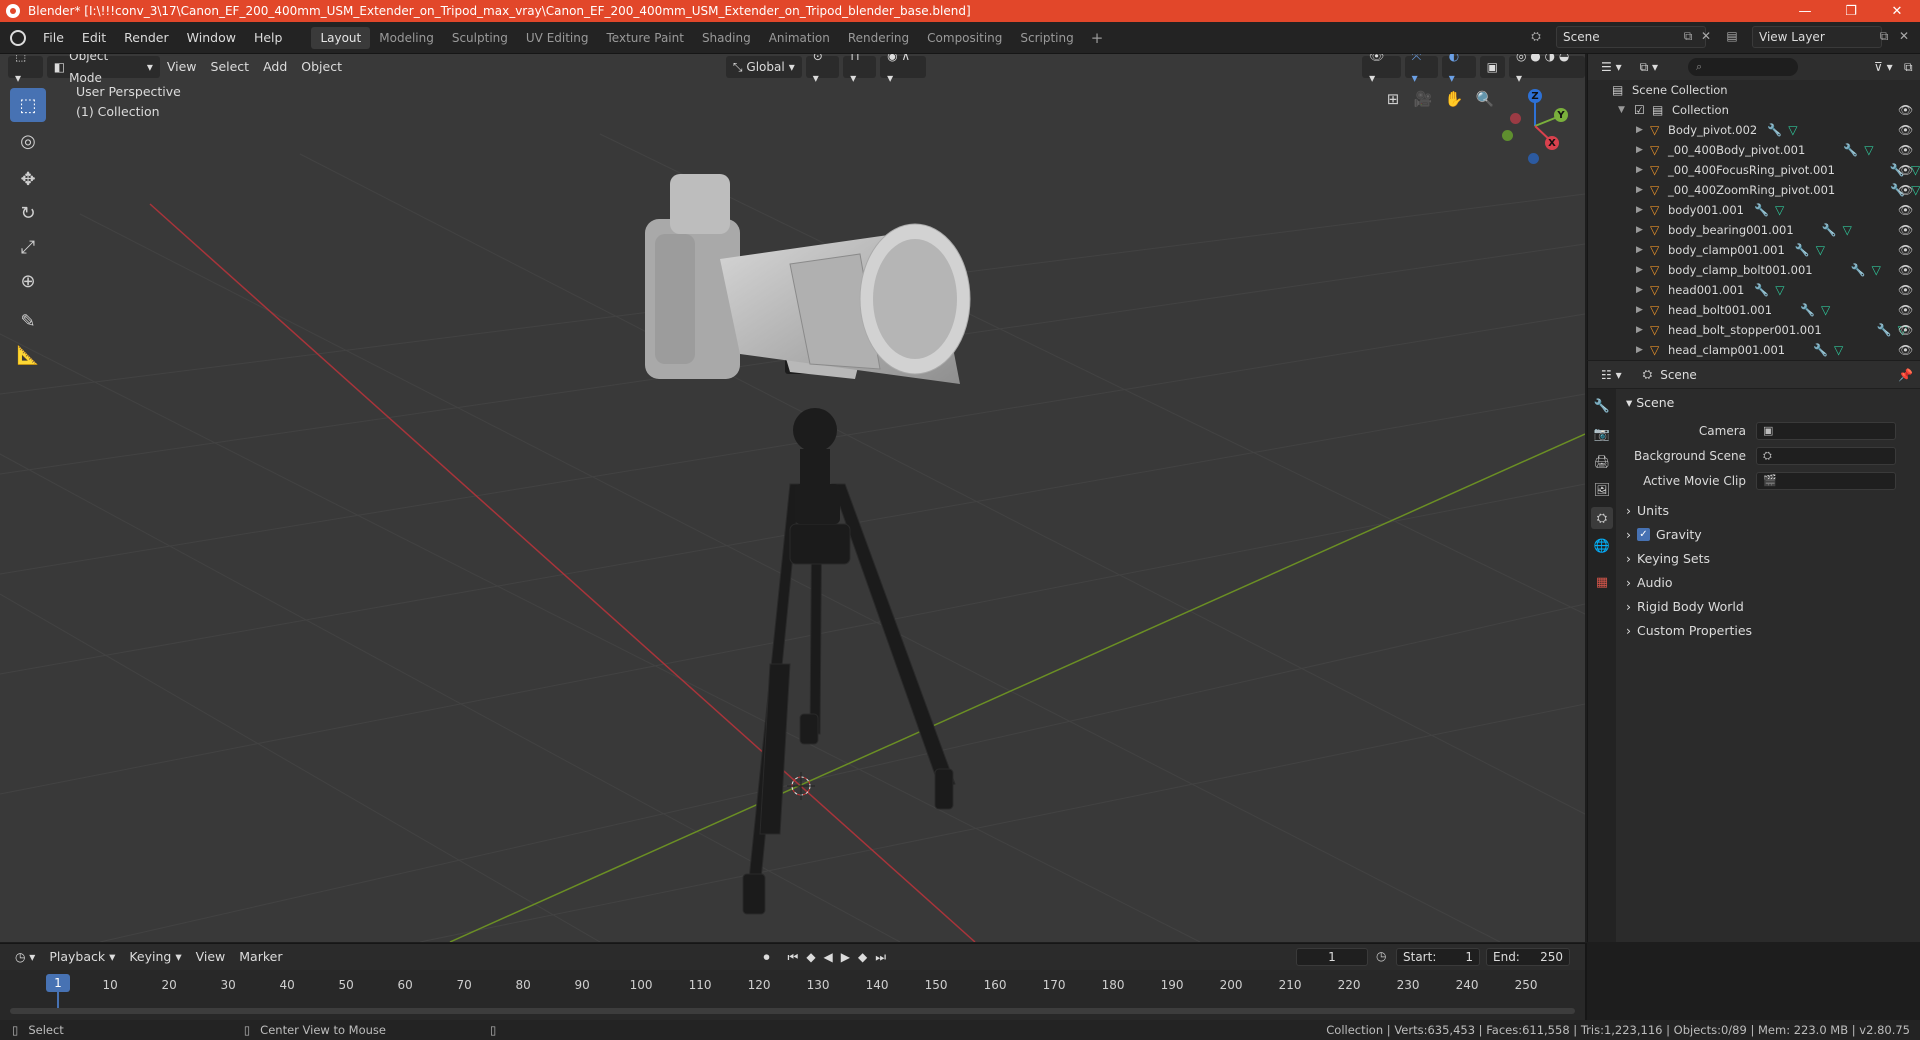 This screenshot has width=1920, height=1040. What do you see at coordinates (25, 957) in the screenshot?
I see `timeline-editor-type-button: ◷ ▾` at bounding box center [25, 957].